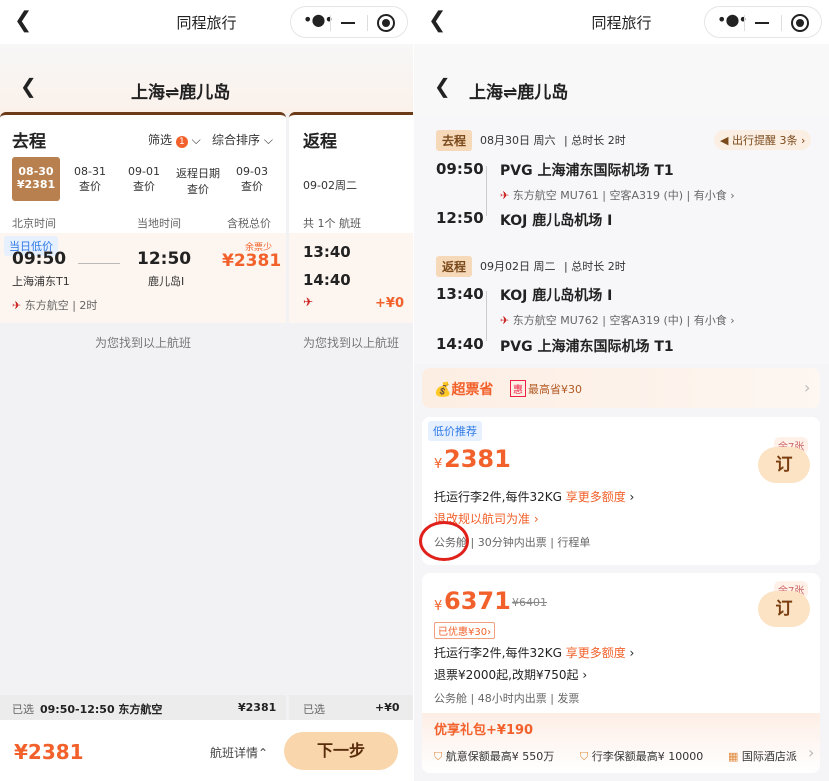  I want to click on out-dep-airport: PVG 上海浦东国际机场 T1, so click(587, 171).